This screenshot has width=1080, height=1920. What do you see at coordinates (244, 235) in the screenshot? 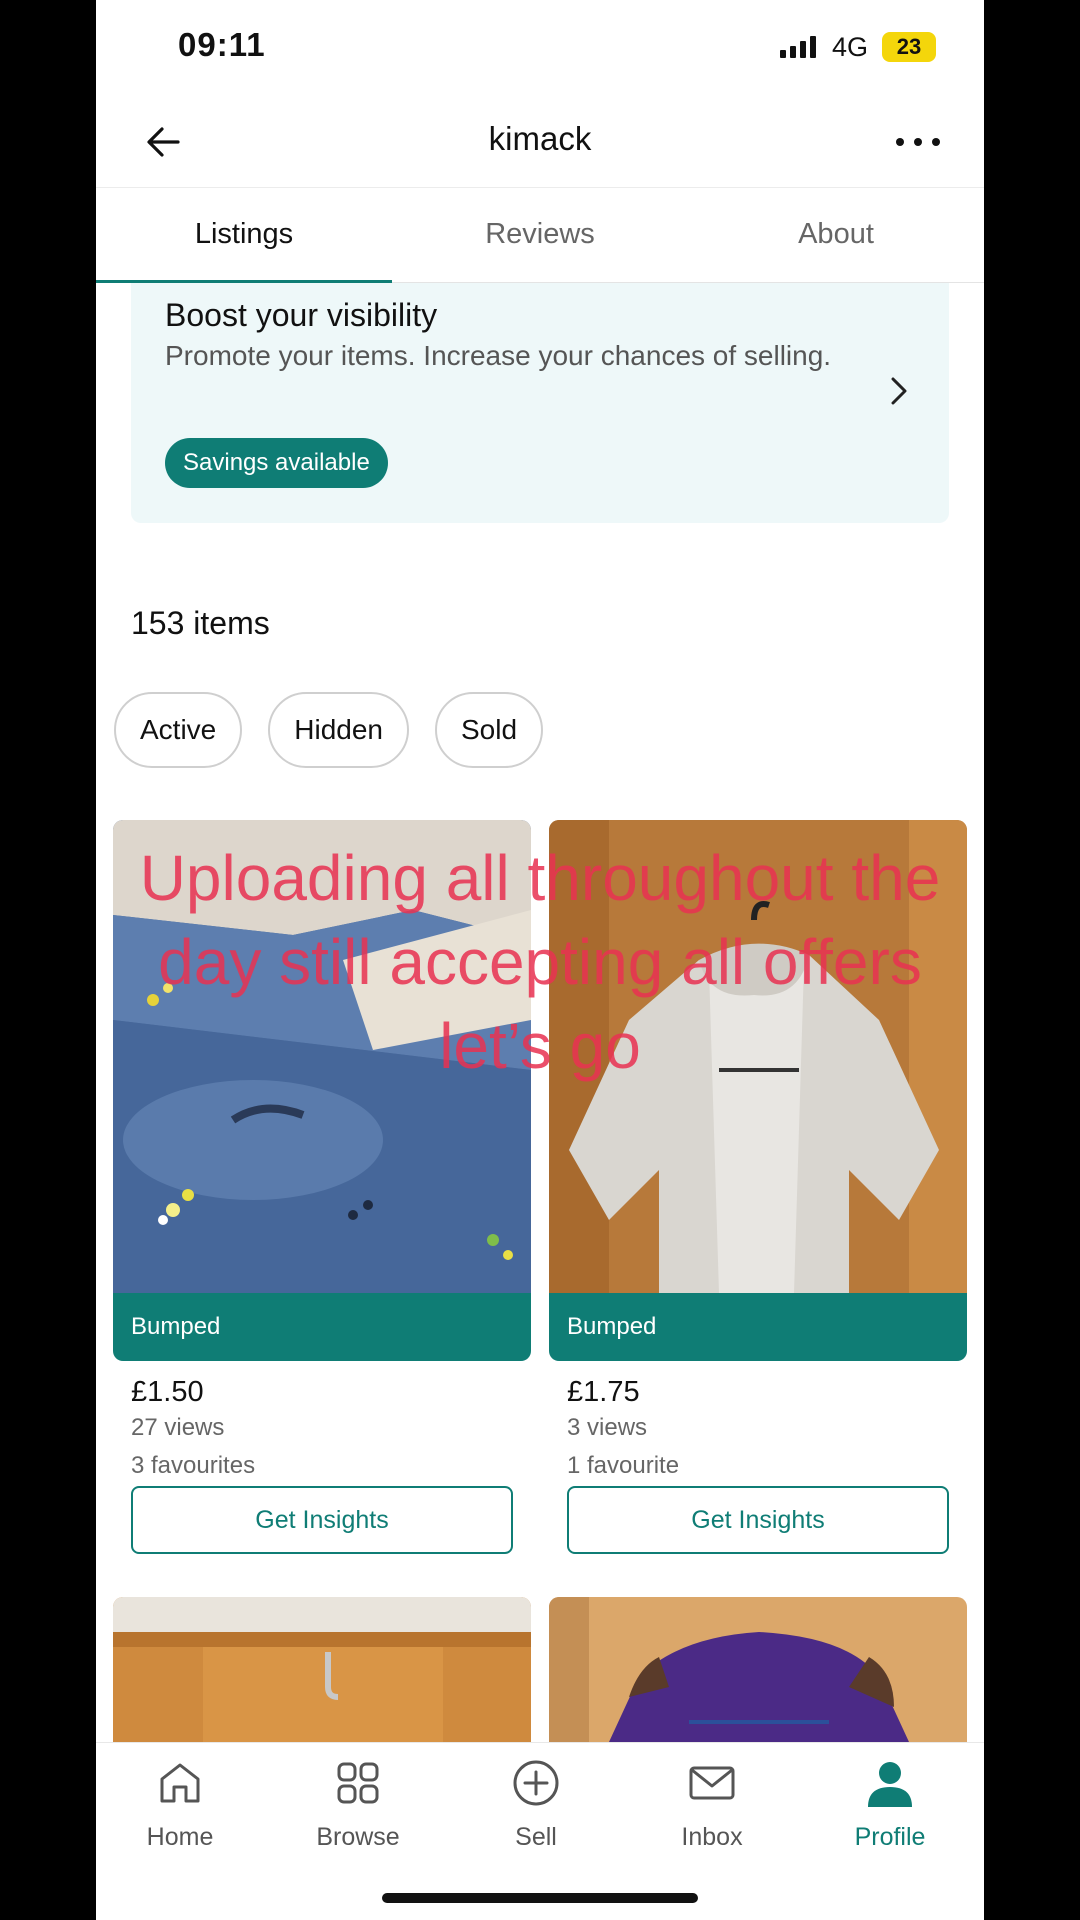
I see `tab-listings: Listings` at bounding box center [244, 235].